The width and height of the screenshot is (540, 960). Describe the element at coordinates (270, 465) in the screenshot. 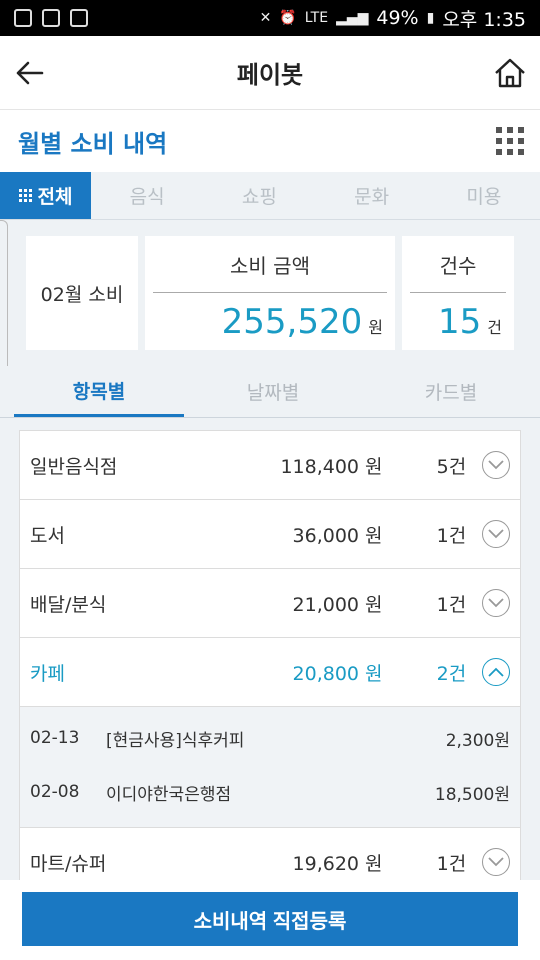

I see `list-item: 일반음식점 118,400 원 5건` at that location.